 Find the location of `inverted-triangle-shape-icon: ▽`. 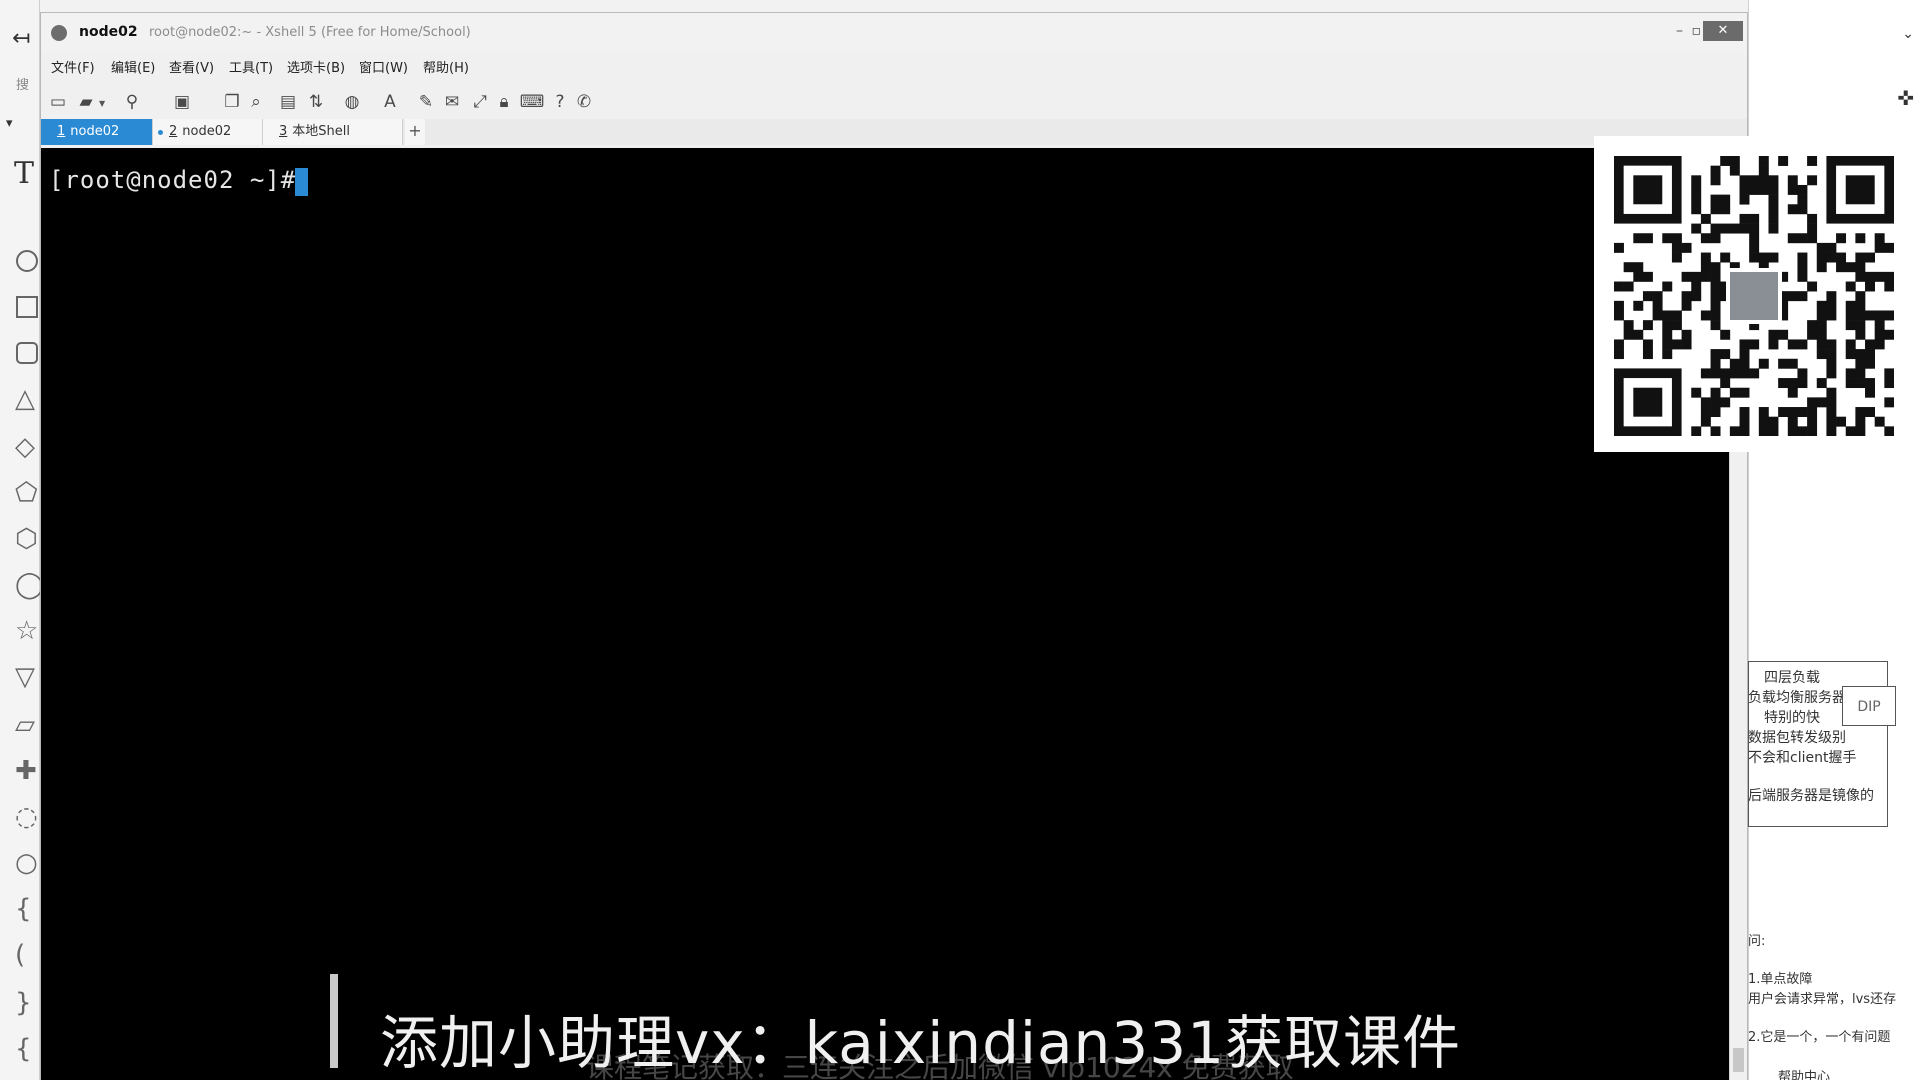

inverted-triangle-shape-icon: ▽ is located at coordinates (25, 677).